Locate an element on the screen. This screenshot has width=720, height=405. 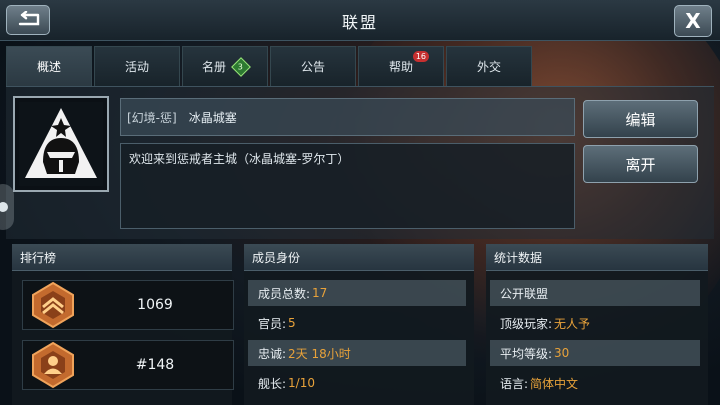
stats-panel: 统计数据 公开联盟 顶级玩家: 无人予 平均等级: 30 语言: 简体中文 is located at coordinates (597, 324).